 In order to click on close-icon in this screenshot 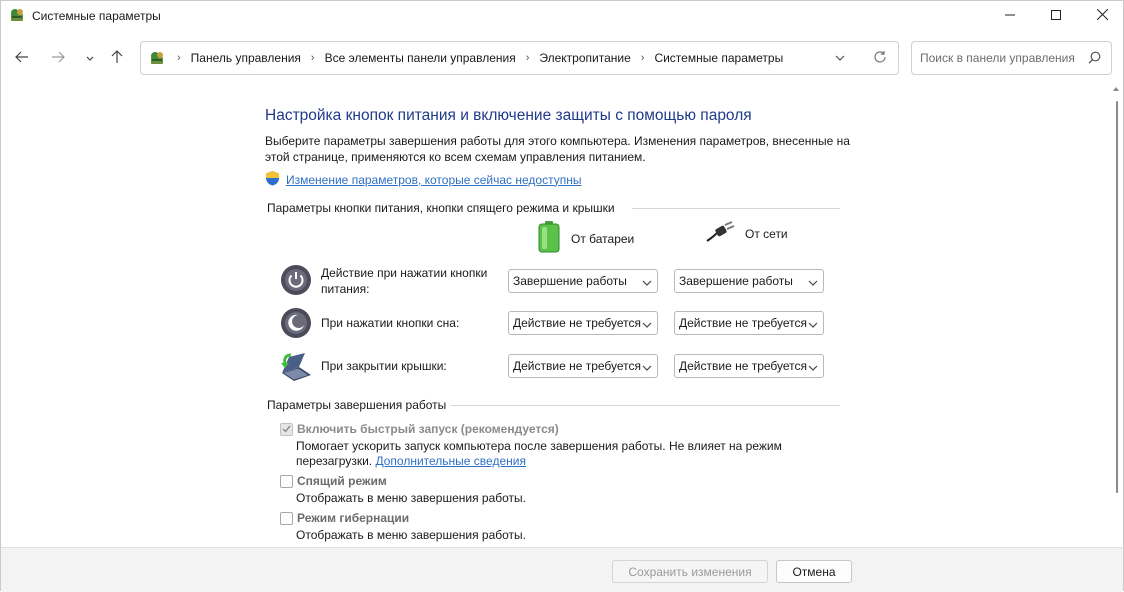, I will do `click(1102, 15)`.